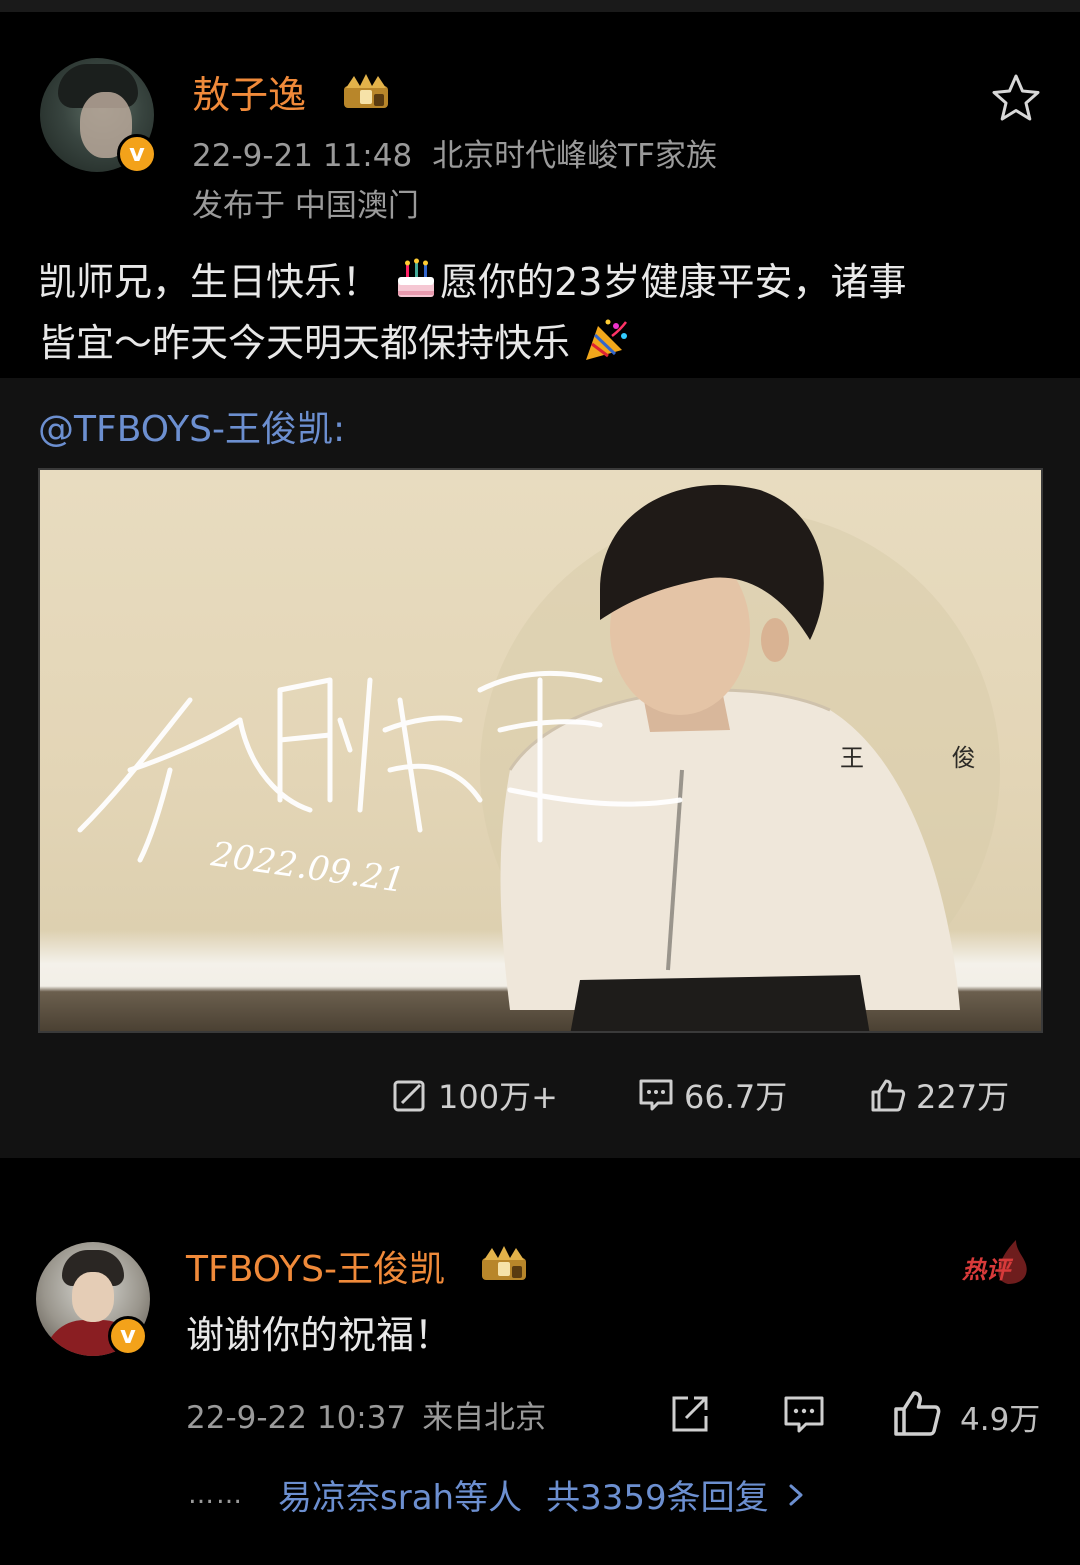 The width and height of the screenshot is (1080, 1565). Describe the element at coordinates (540, 6) in the screenshot. I see `status-bar` at that location.